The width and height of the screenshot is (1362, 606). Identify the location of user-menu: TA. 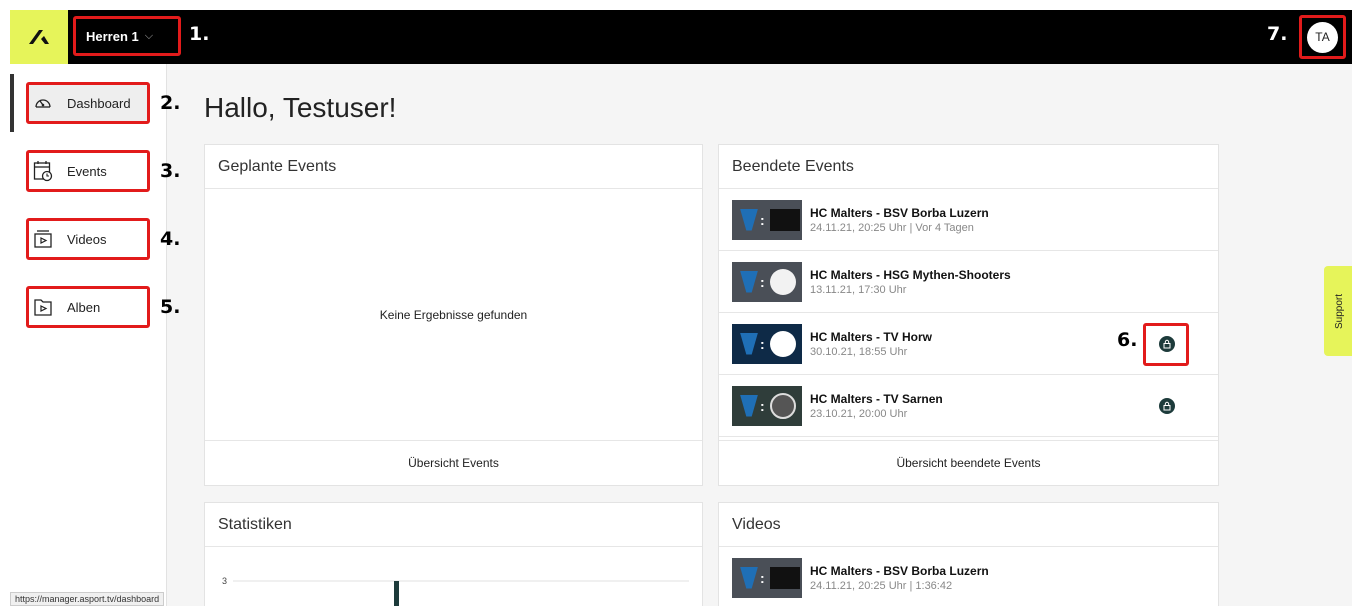
(1322, 37).